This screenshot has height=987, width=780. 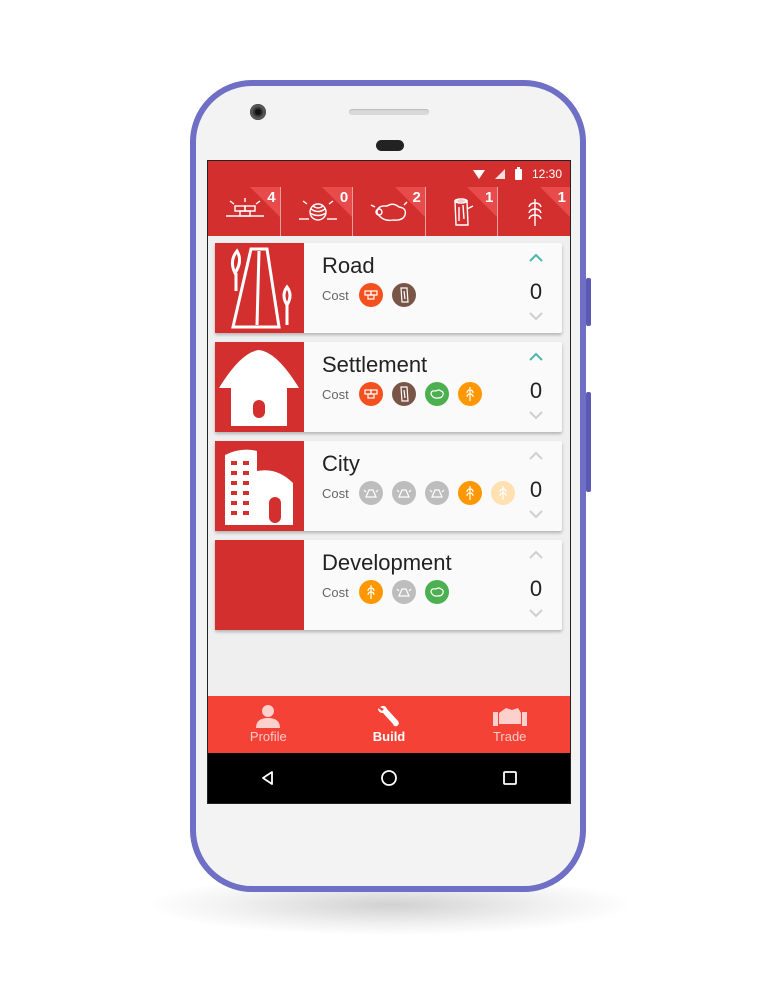 I want to click on recents-icon, so click(x=509, y=778).